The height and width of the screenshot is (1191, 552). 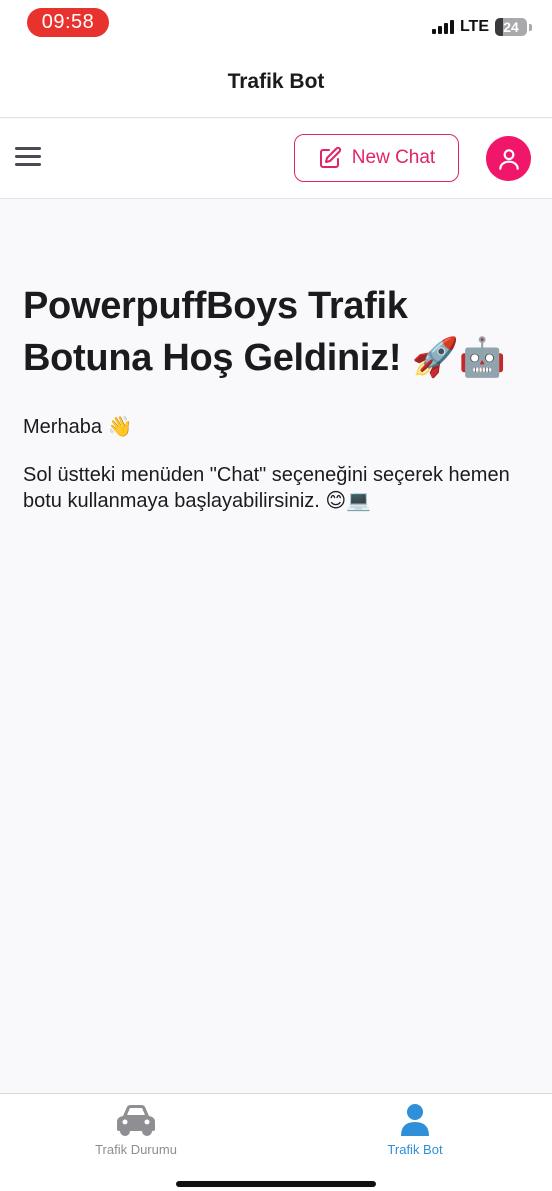 I want to click on navigation-header: Trafik Bot, so click(x=276, y=82).